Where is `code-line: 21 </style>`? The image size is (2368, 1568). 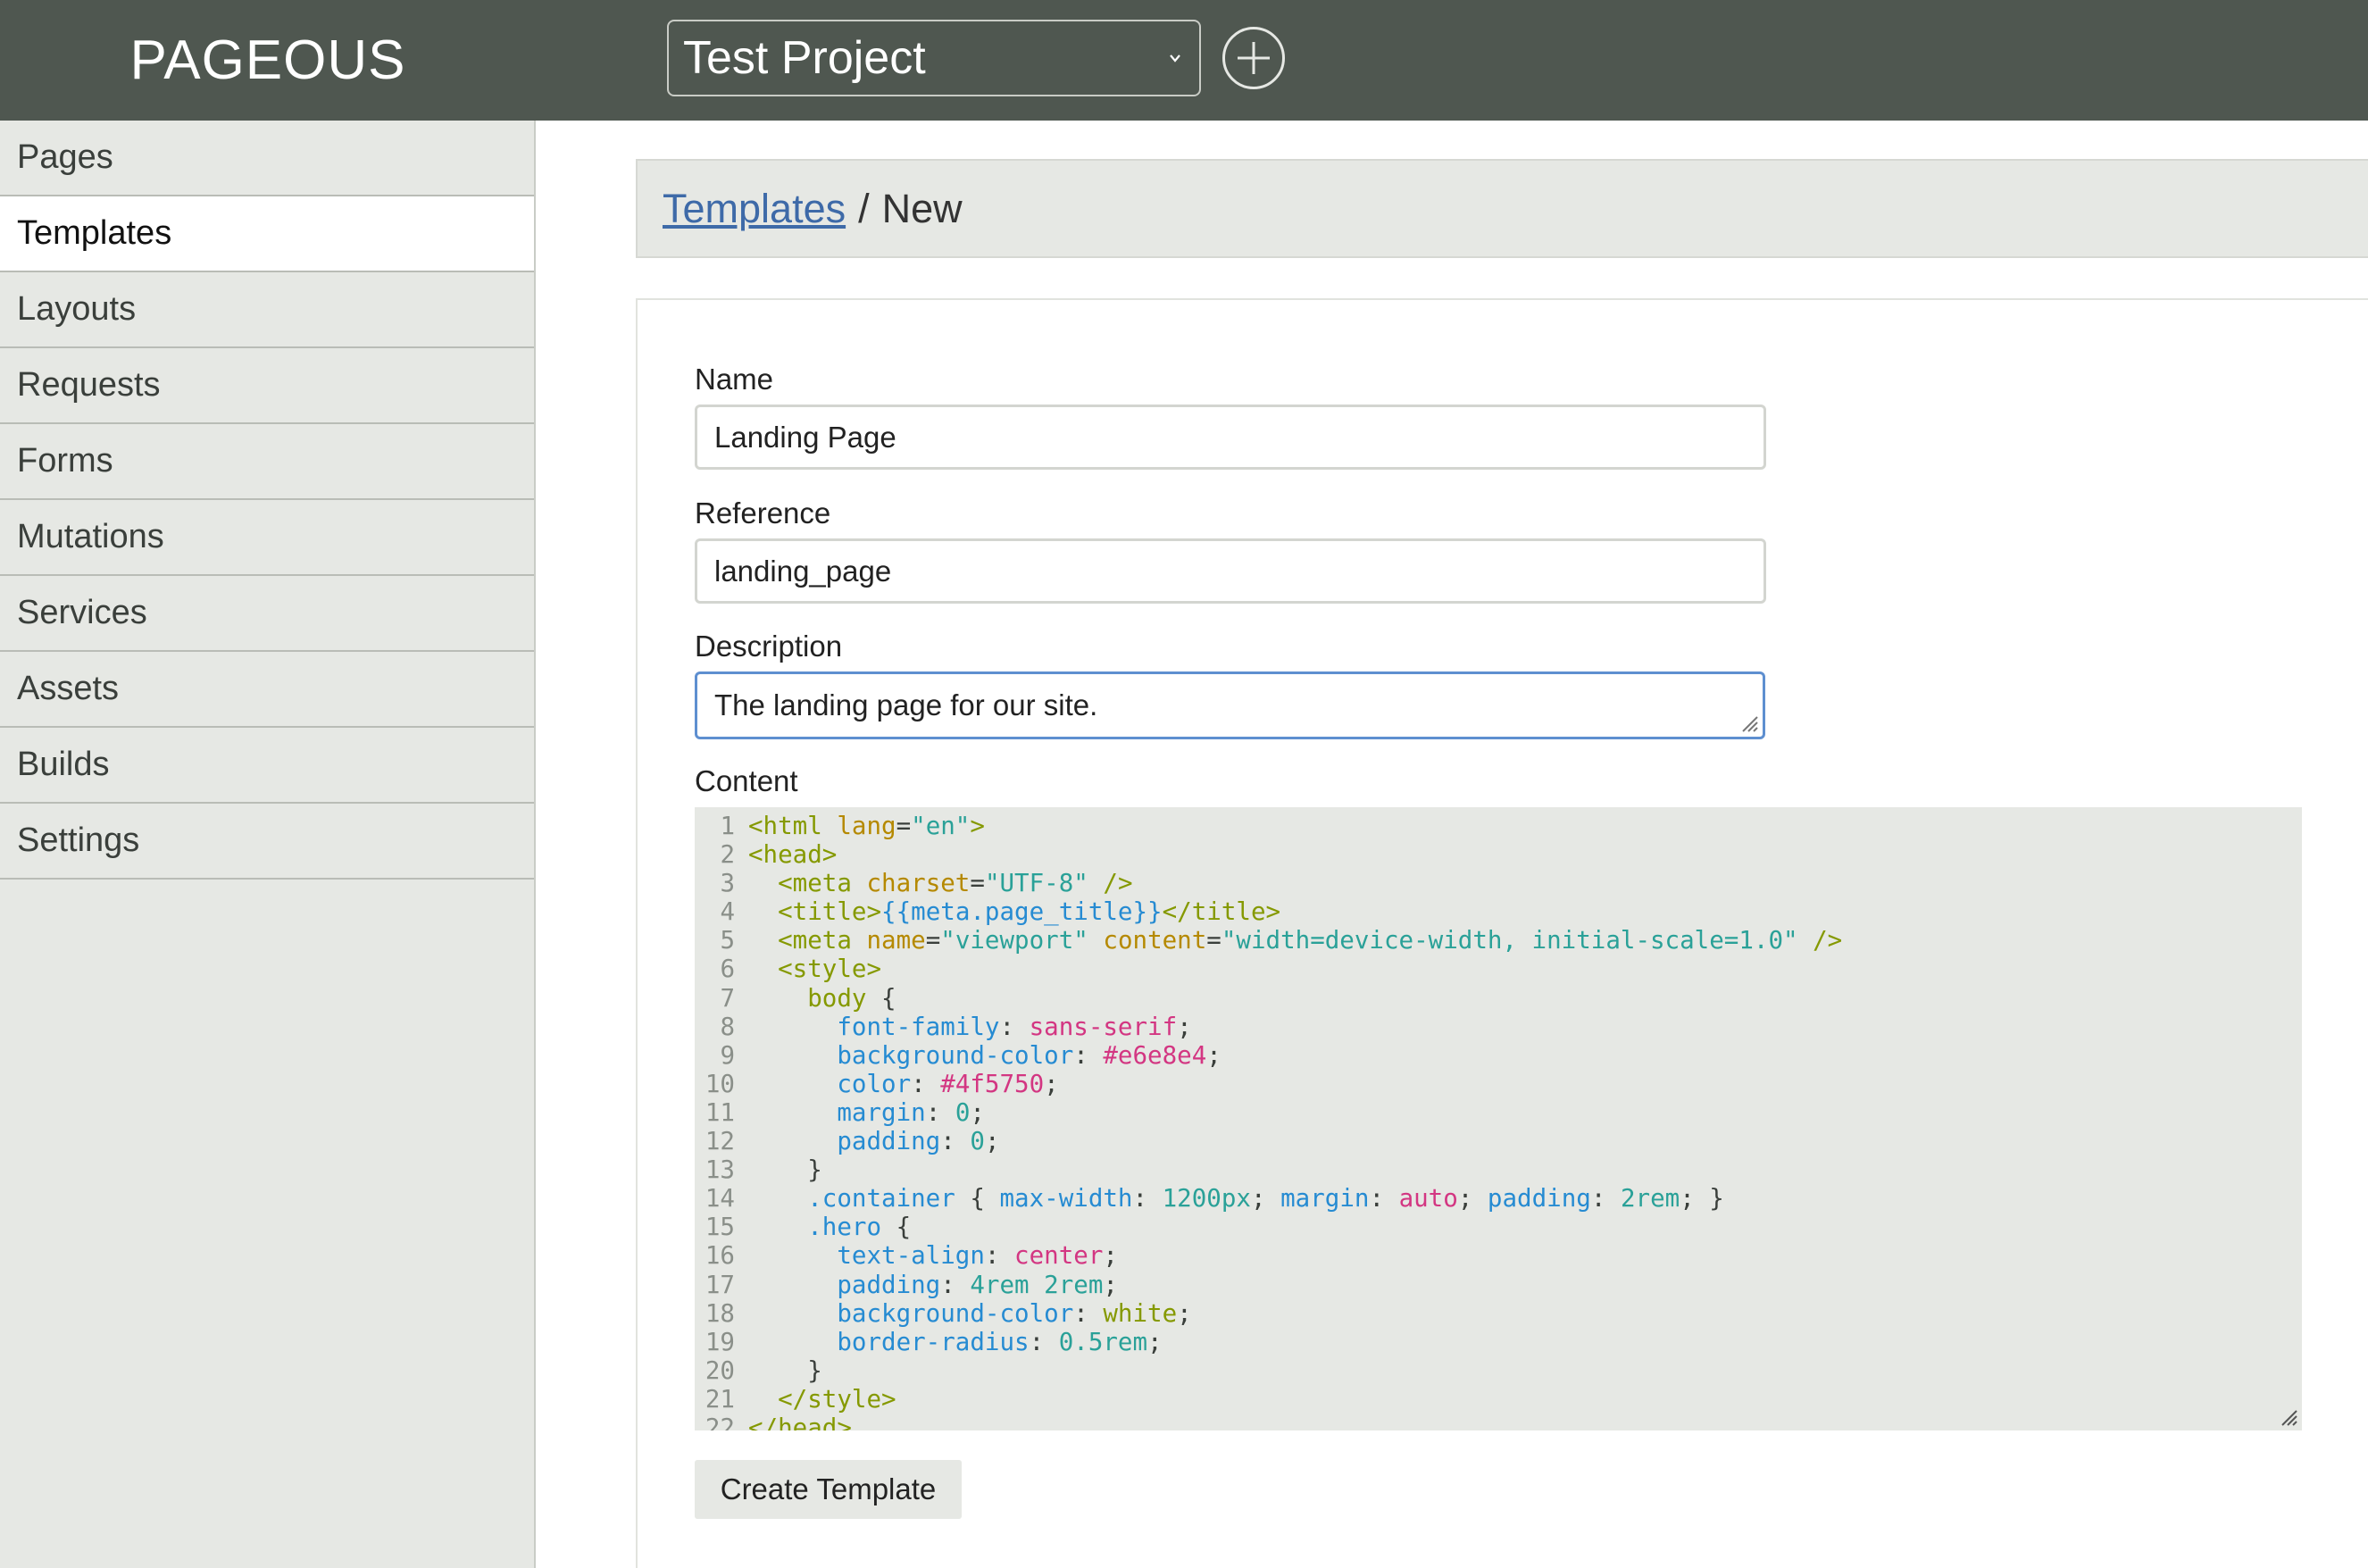
code-line: 21 </style> is located at coordinates (1498, 1399).